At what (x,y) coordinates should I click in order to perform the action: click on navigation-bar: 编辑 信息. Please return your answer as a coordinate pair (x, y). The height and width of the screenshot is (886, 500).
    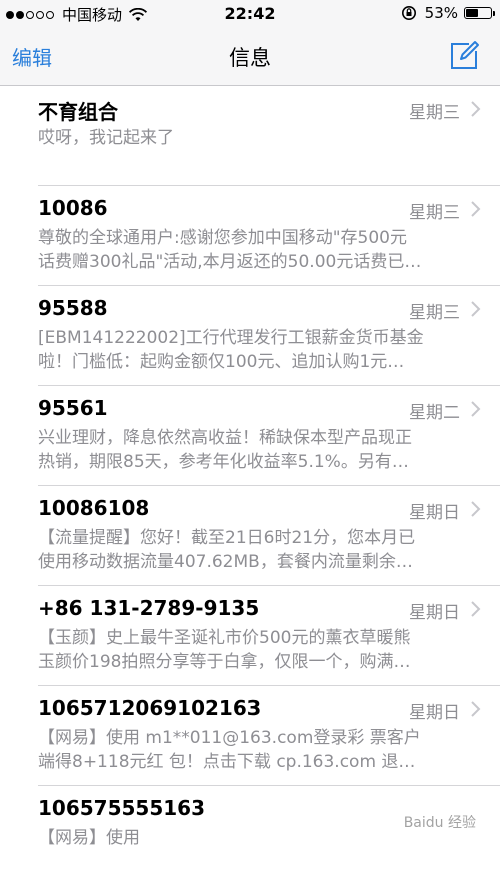
    Looking at the image, I should click on (250, 58).